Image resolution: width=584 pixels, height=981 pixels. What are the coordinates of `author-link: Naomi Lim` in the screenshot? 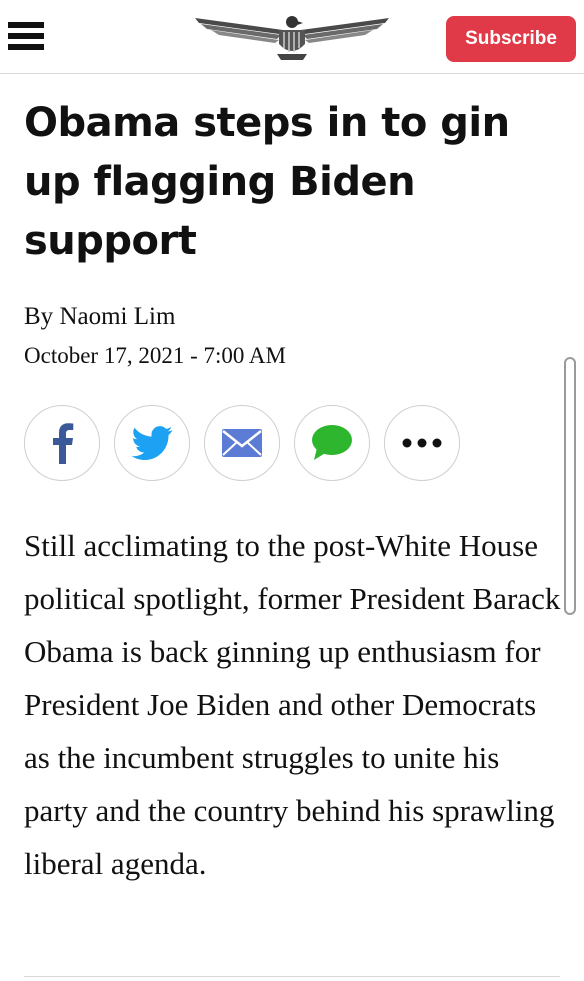 It's located at (117, 316).